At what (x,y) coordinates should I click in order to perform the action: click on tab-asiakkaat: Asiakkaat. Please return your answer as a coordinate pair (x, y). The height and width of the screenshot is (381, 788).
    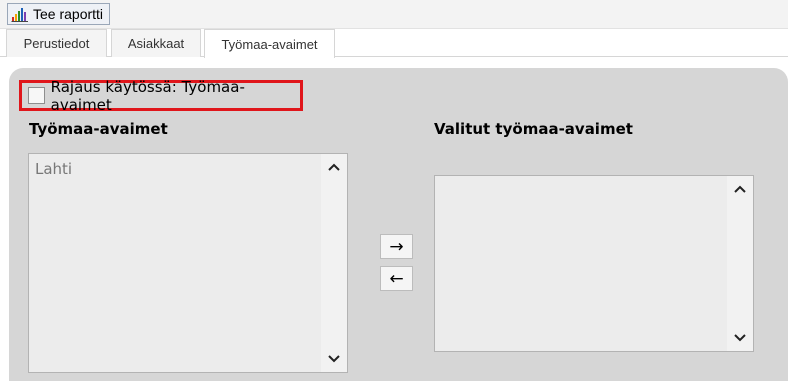
    Looking at the image, I should click on (156, 43).